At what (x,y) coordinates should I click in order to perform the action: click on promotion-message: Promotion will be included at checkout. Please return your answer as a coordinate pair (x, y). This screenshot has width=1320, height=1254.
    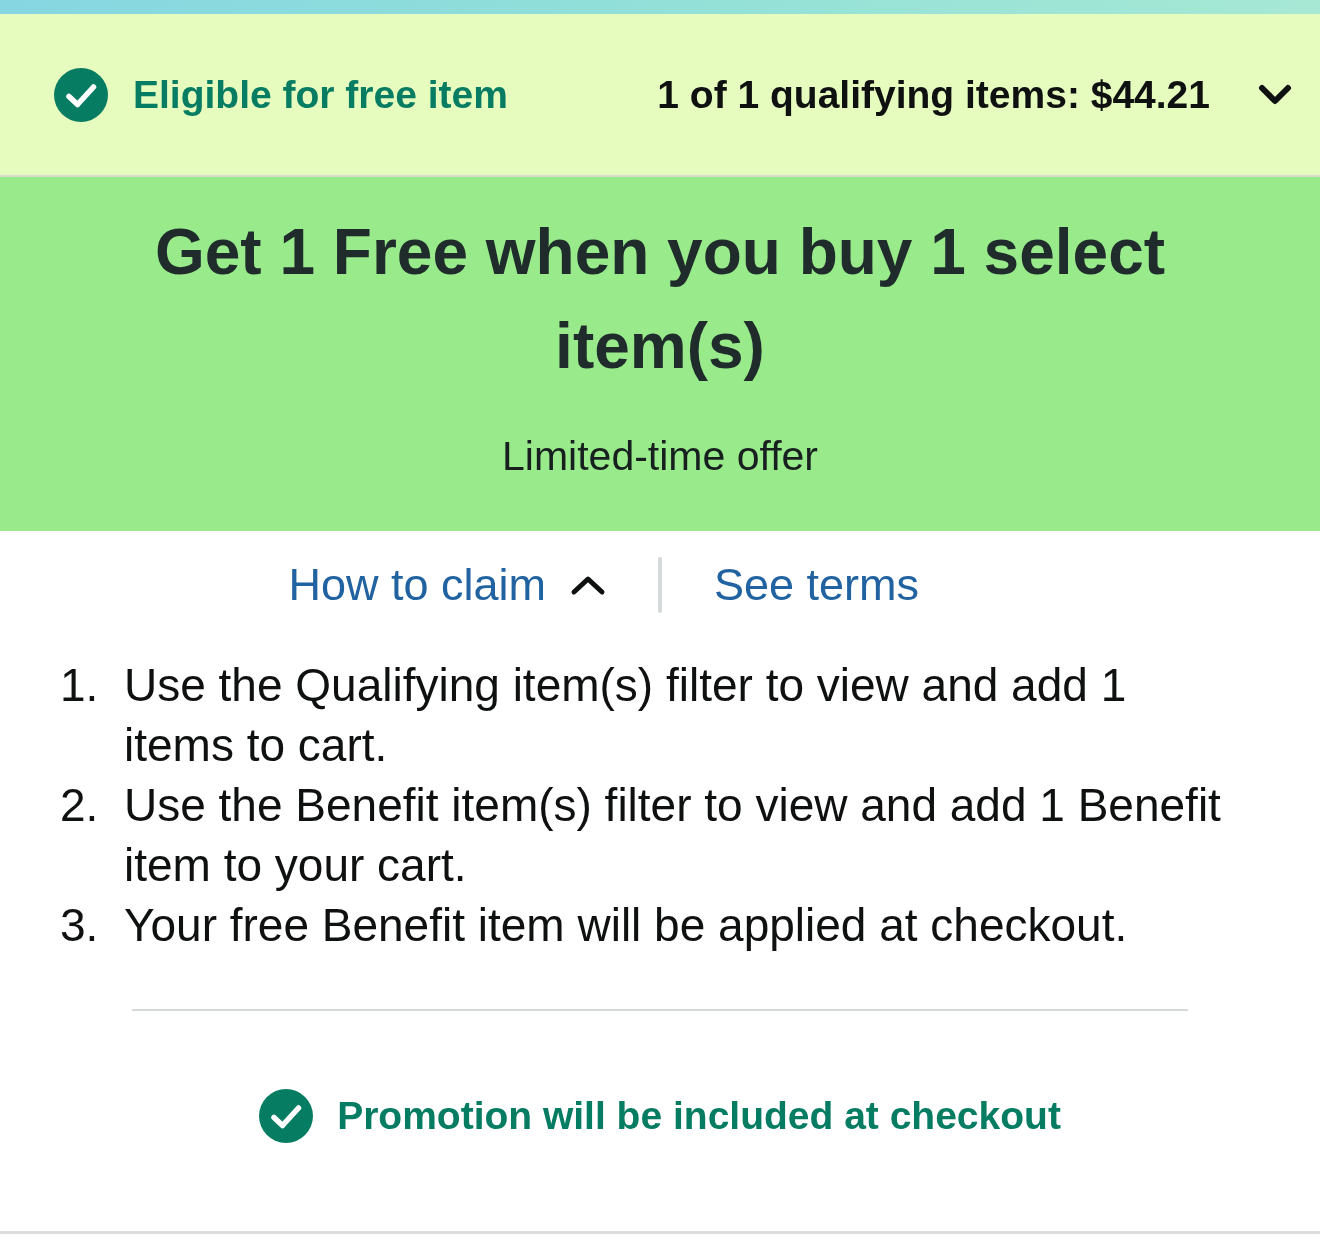
    Looking at the image, I should click on (699, 1116).